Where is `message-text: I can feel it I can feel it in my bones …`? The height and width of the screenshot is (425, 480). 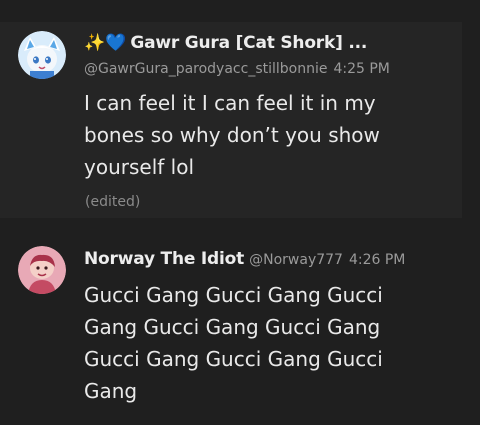
message-text: I can feel it I can feel it in my bones … is located at coordinates (232, 135).